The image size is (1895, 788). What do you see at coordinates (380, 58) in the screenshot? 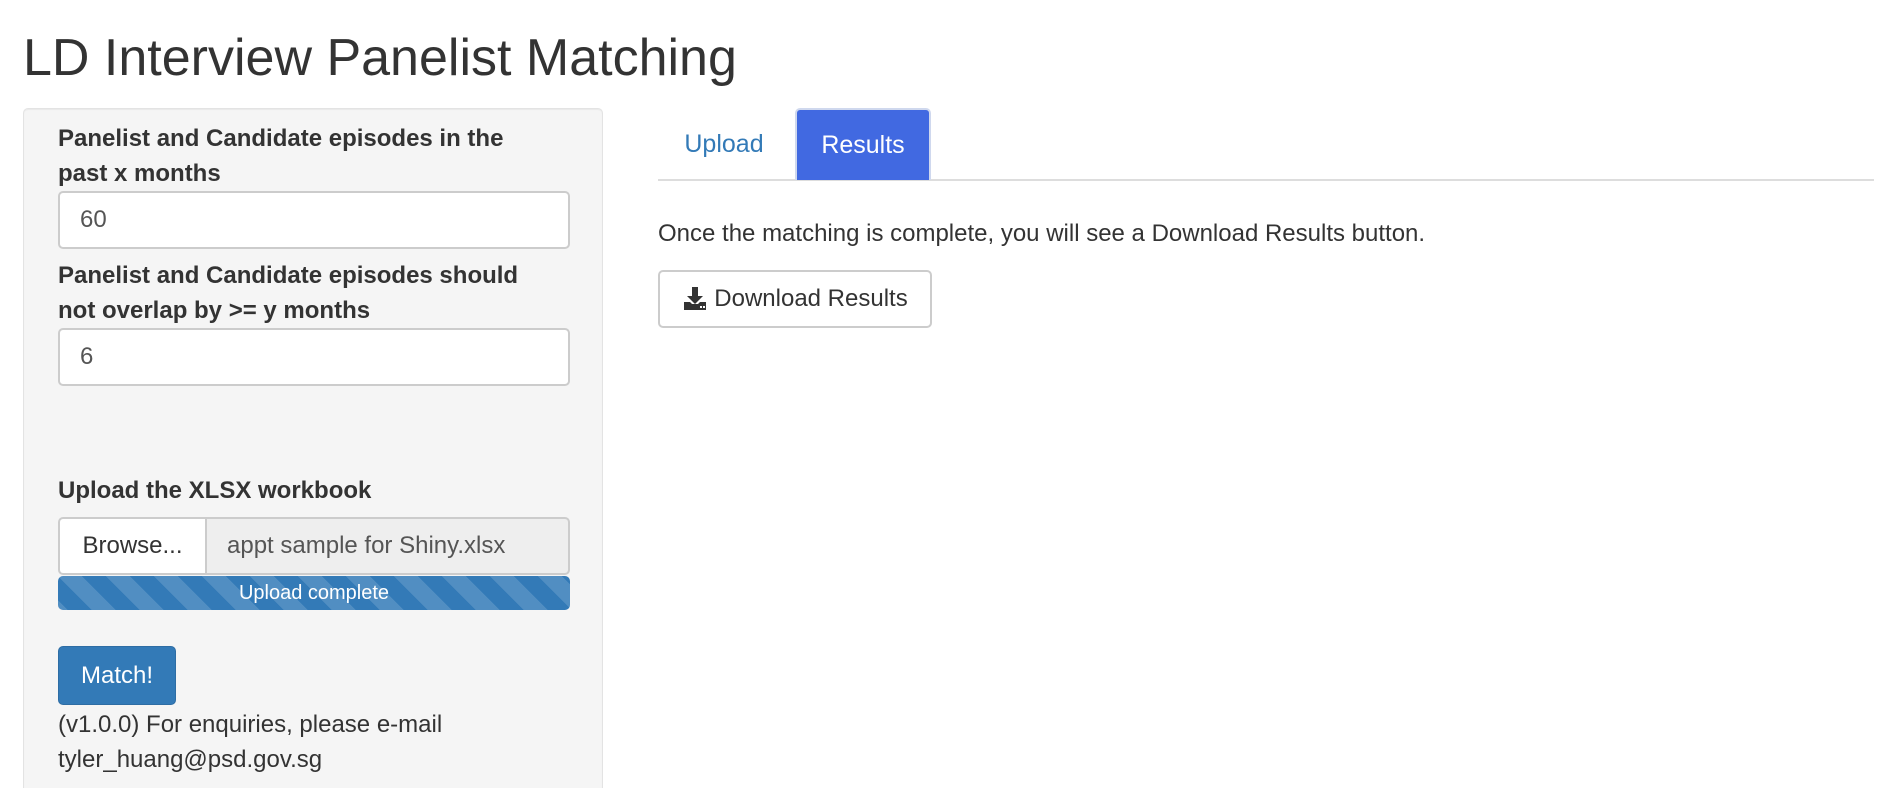
I see `page-title: LD Interview Panelist Matching` at bounding box center [380, 58].